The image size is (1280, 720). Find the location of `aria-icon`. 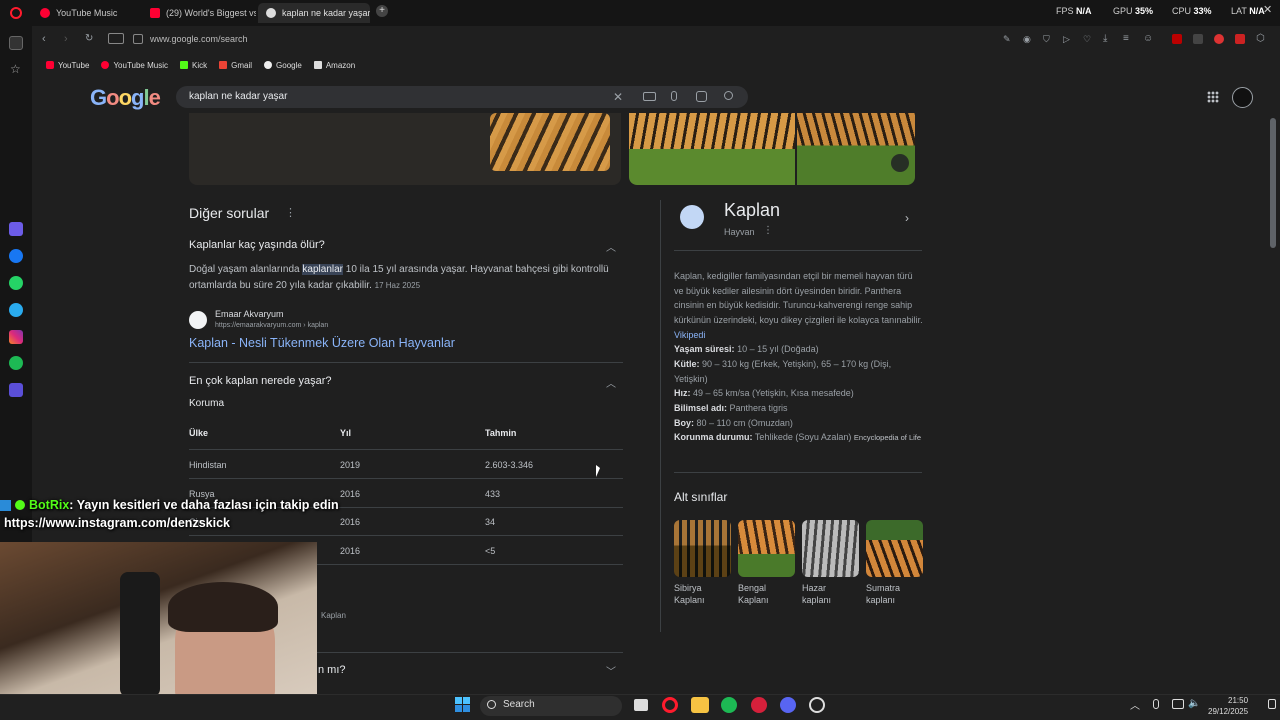

aria-icon is located at coordinates (16, 229).